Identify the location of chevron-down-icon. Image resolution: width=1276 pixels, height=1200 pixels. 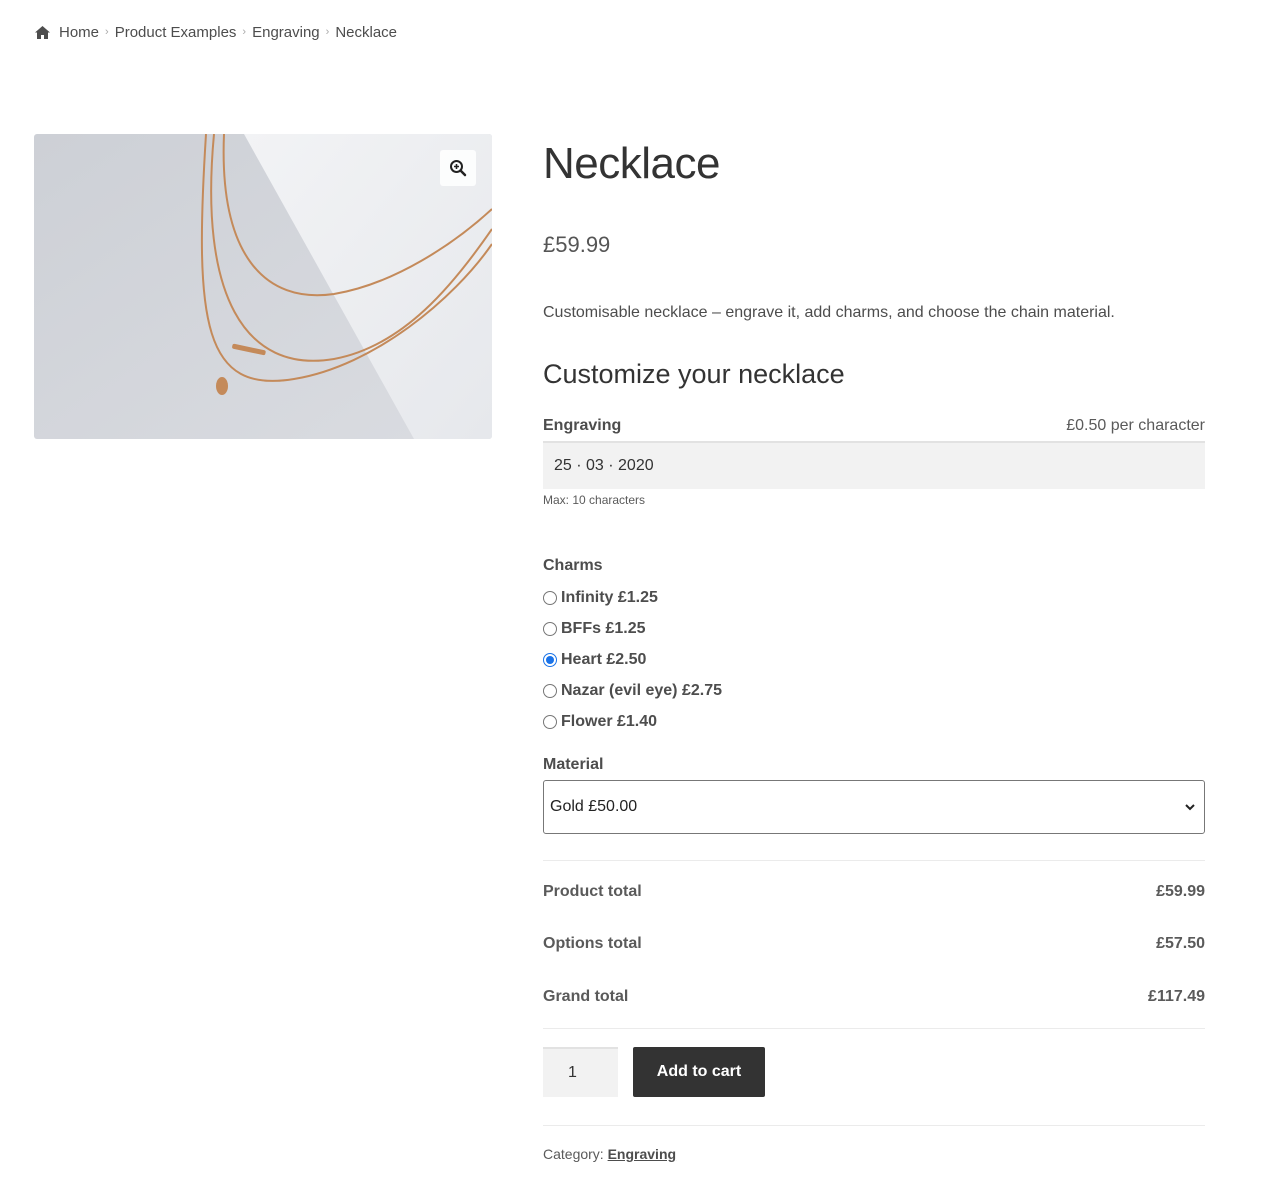
(1190, 807).